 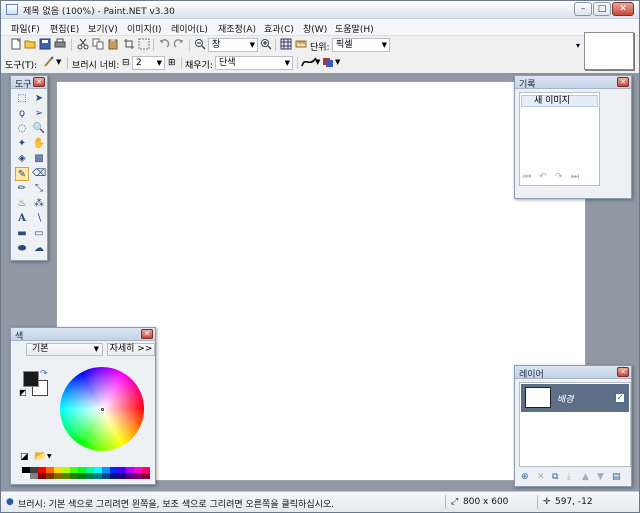 I want to click on move-selection-icon: ➤, so click(x=39, y=99).